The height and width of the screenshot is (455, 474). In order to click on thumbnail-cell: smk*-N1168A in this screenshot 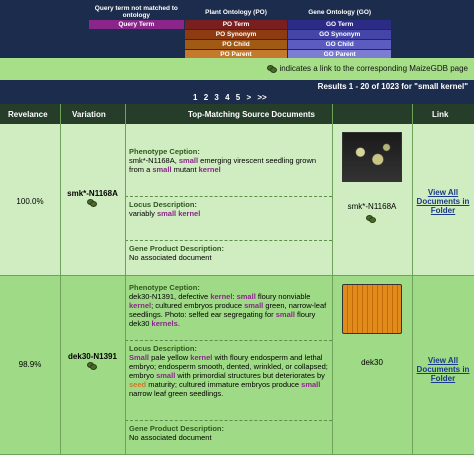, I will do `click(372, 177)`.